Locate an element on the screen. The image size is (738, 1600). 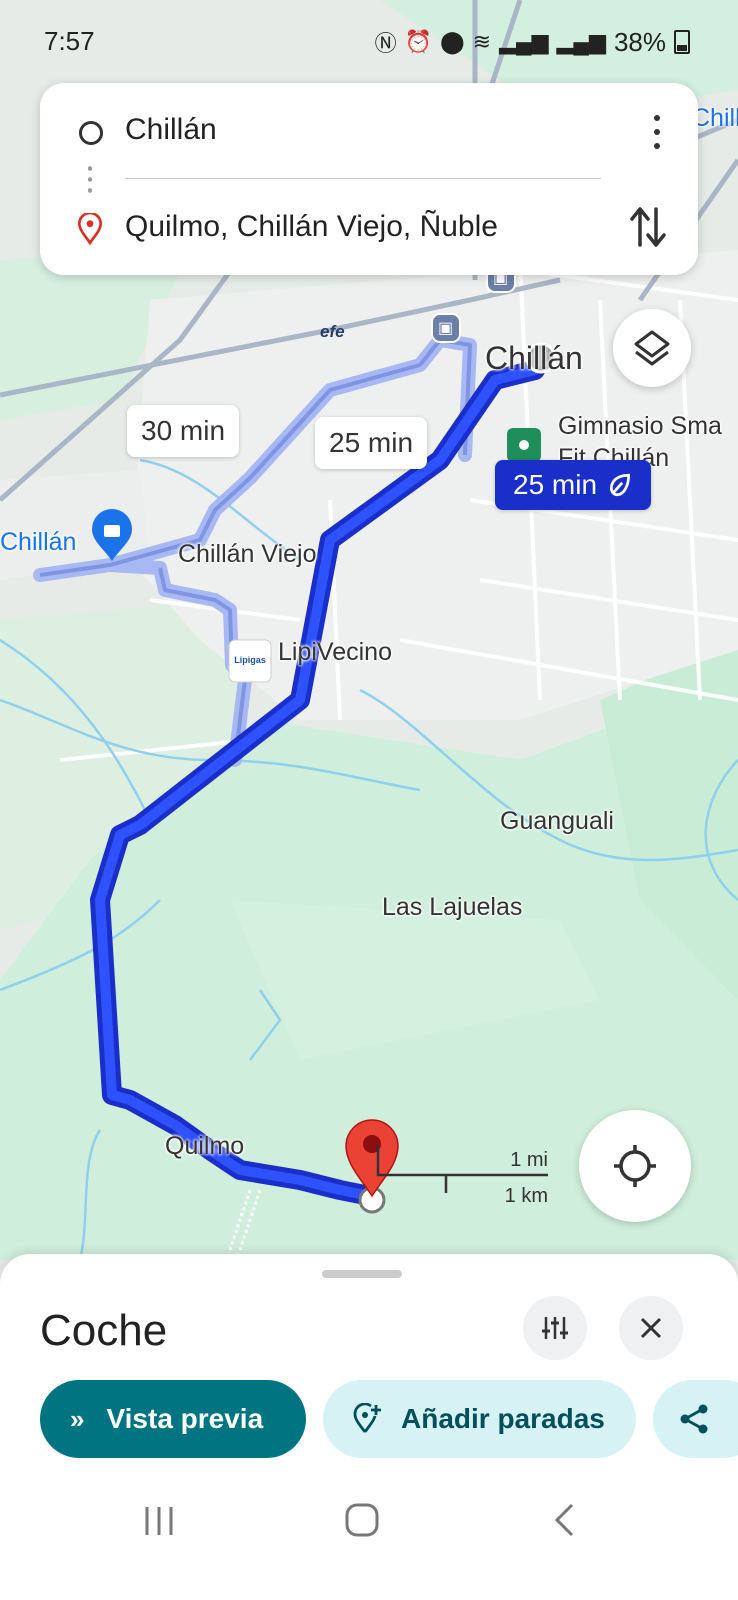
battery-percent: 38% is located at coordinates (639, 41).